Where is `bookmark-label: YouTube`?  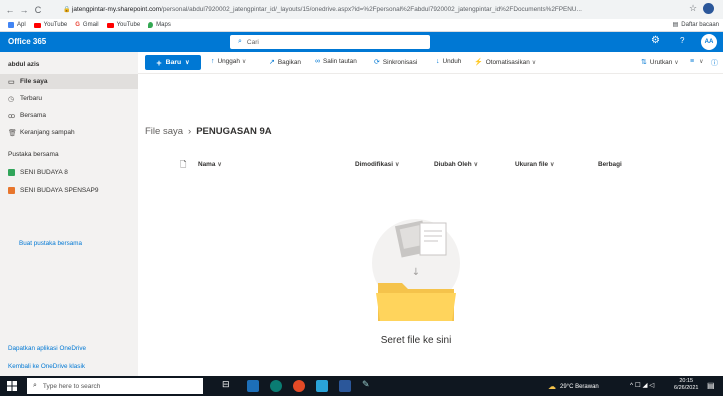 bookmark-label: YouTube is located at coordinates (55, 25).